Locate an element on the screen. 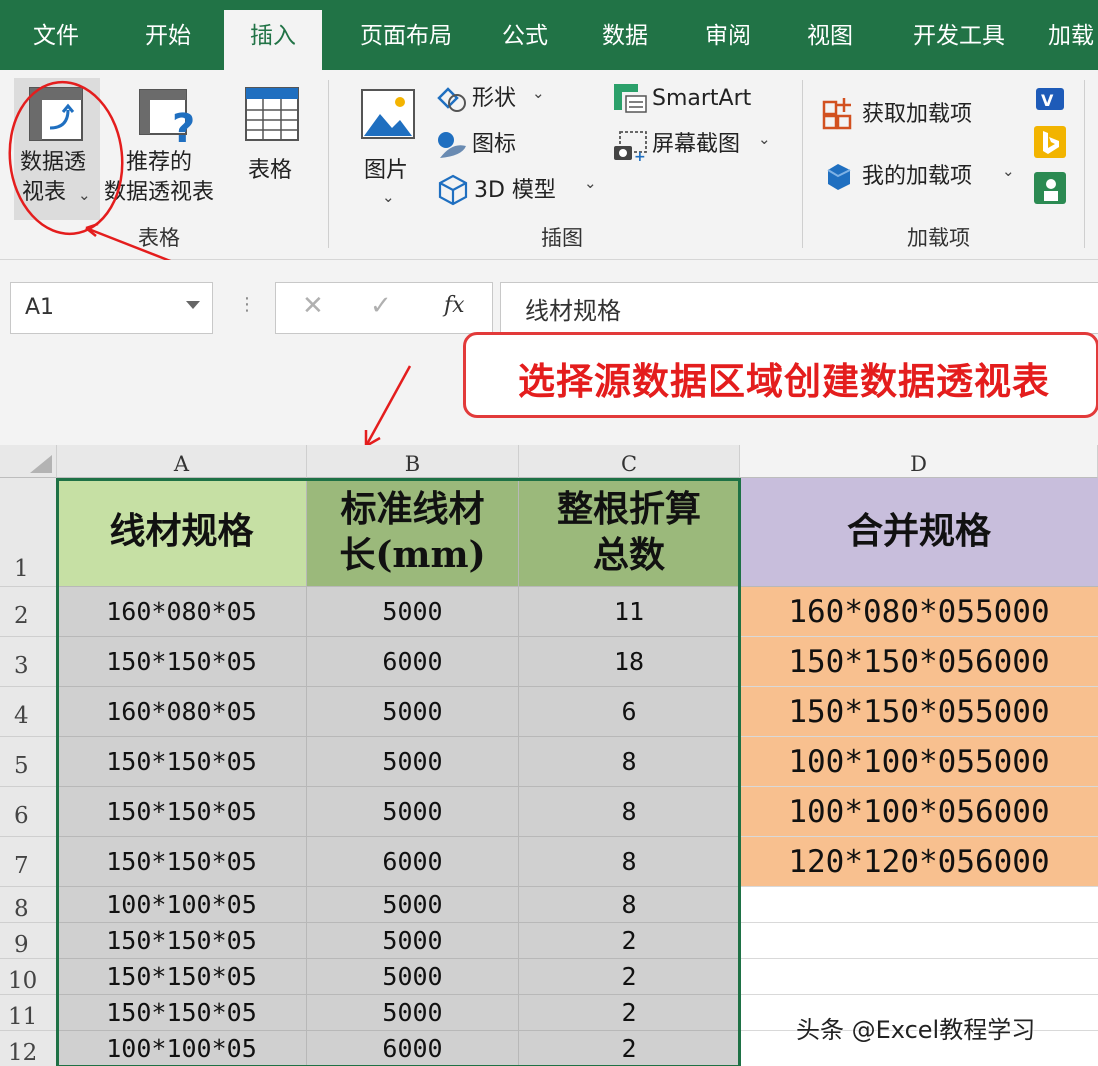  tab-page-layout: 页面布局 is located at coordinates (406, 35).